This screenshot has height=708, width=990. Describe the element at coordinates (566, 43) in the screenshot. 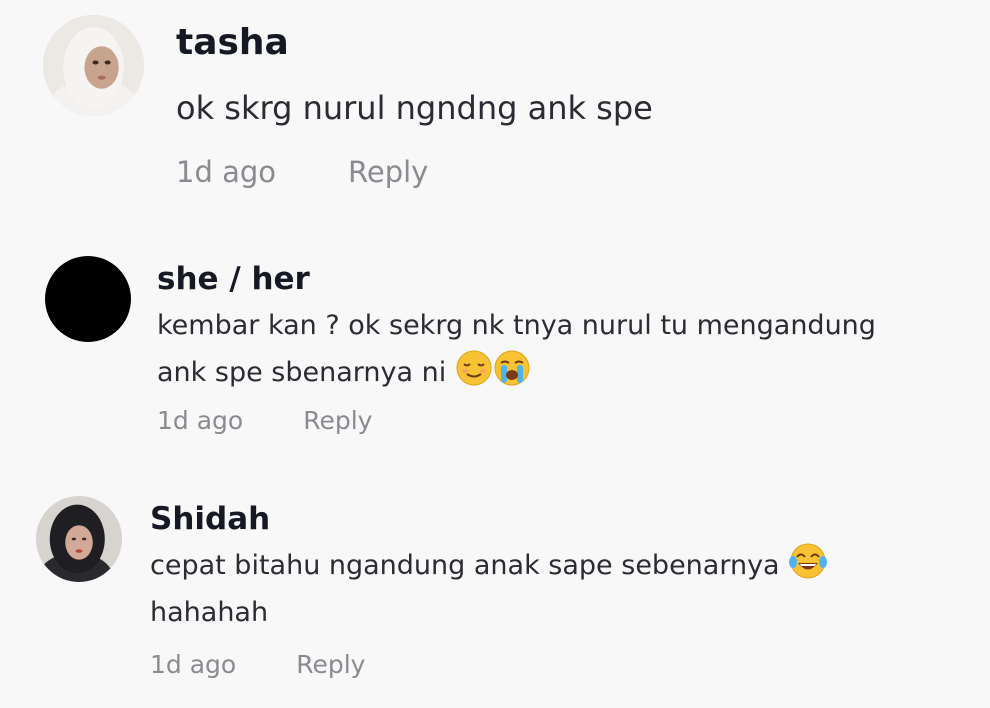

I see `comment-username: tasha` at that location.